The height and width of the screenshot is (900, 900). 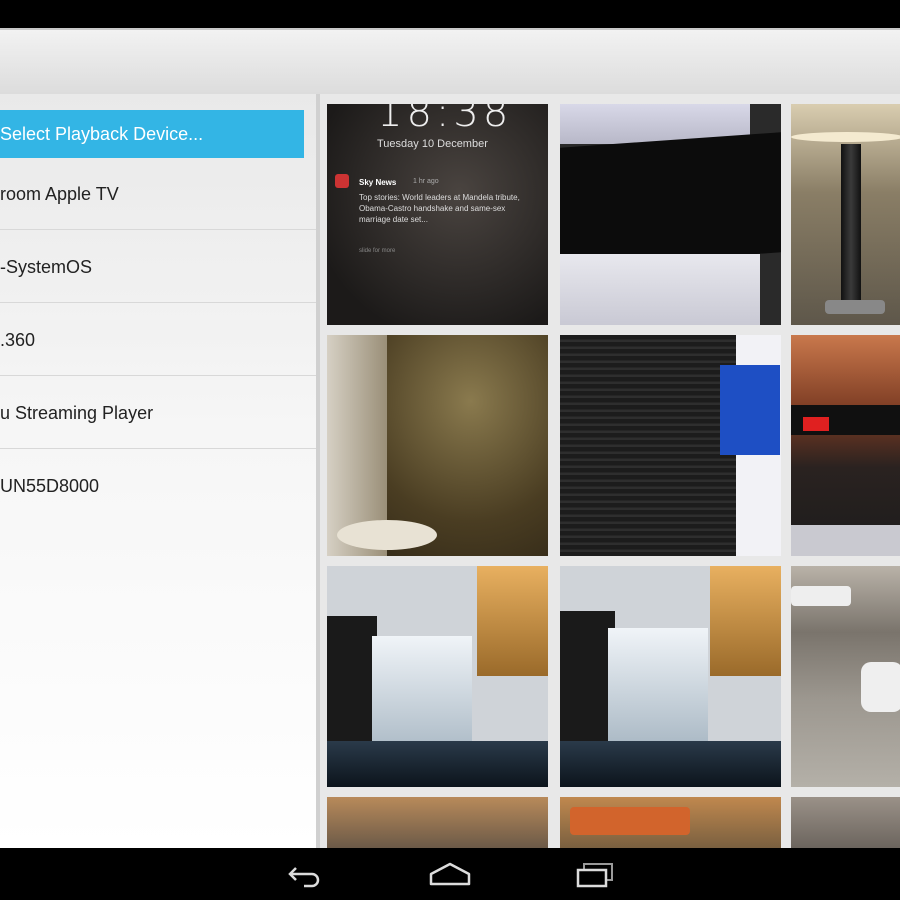 I want to click on home-icon, so click(x=450, y=874).